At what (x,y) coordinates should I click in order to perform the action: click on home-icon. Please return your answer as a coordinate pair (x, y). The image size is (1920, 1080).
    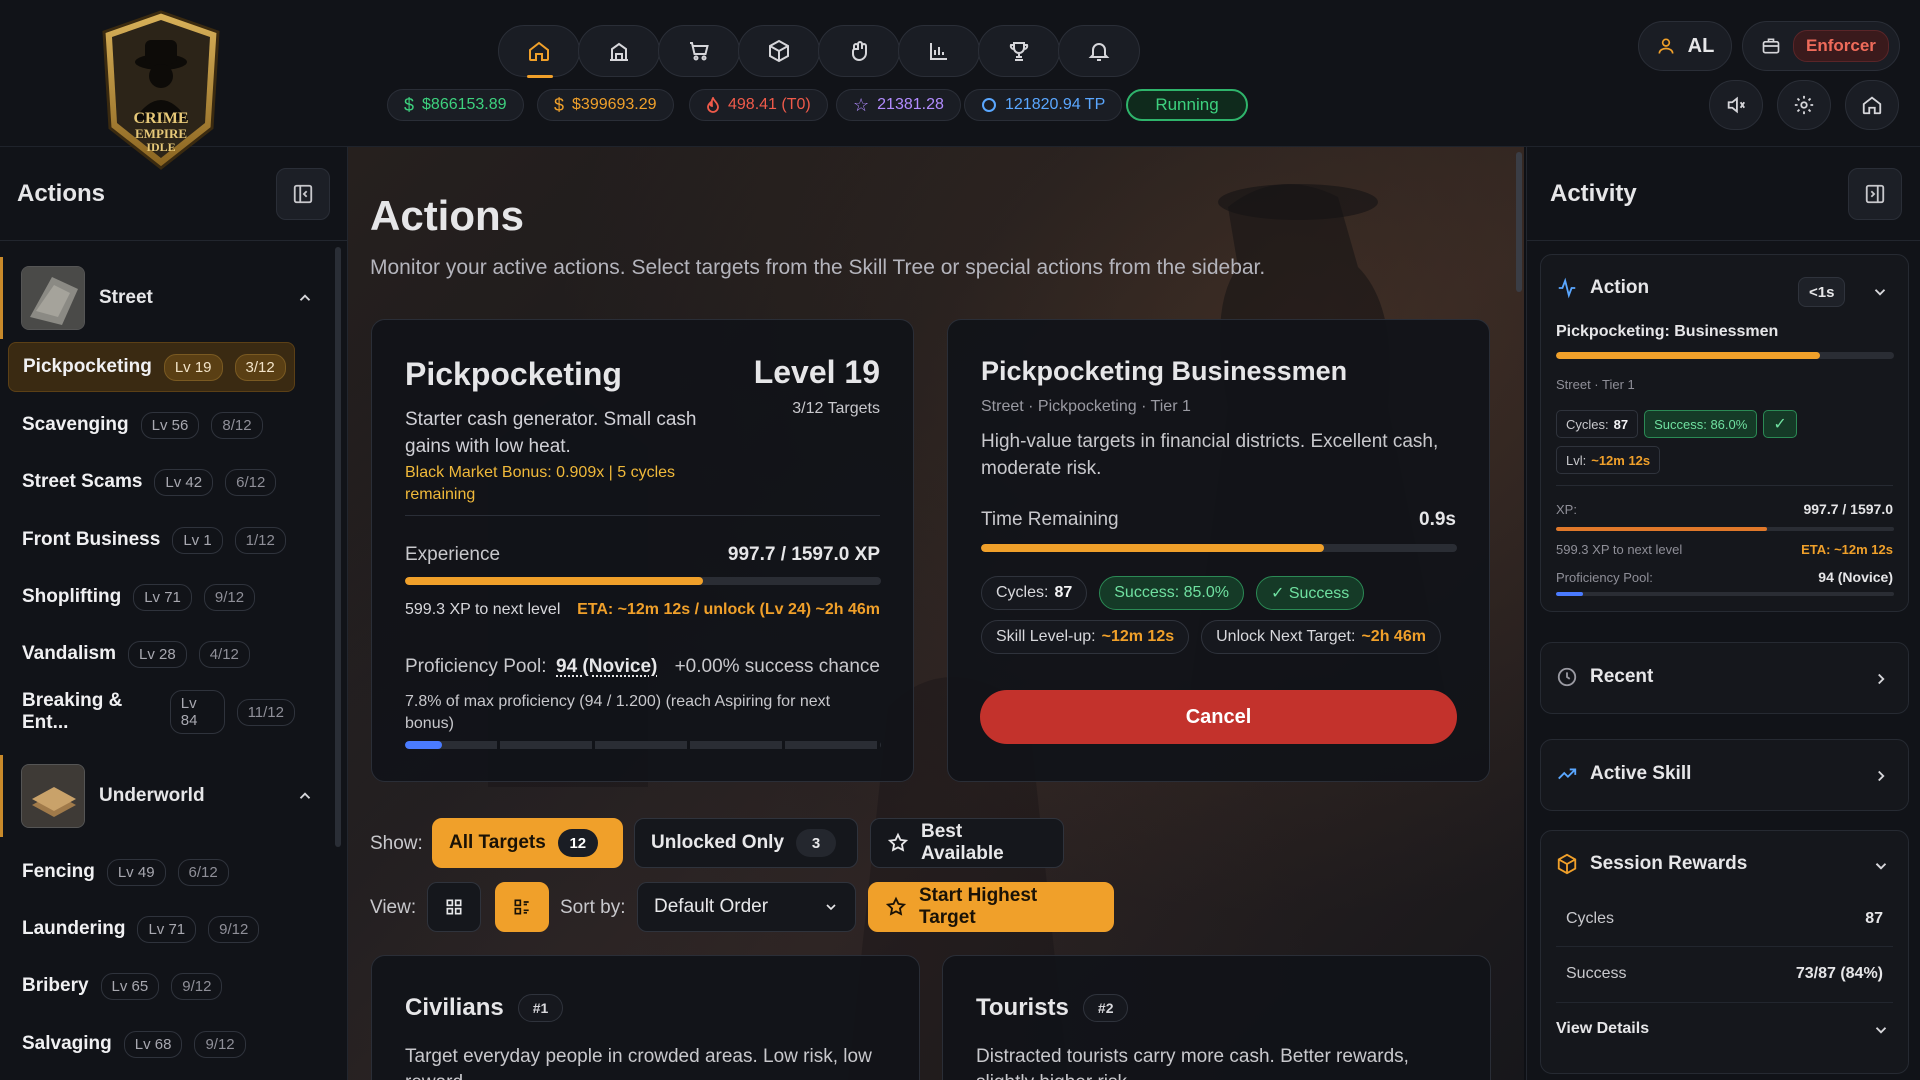
    Looking at the image, I should click on (1872, 105).